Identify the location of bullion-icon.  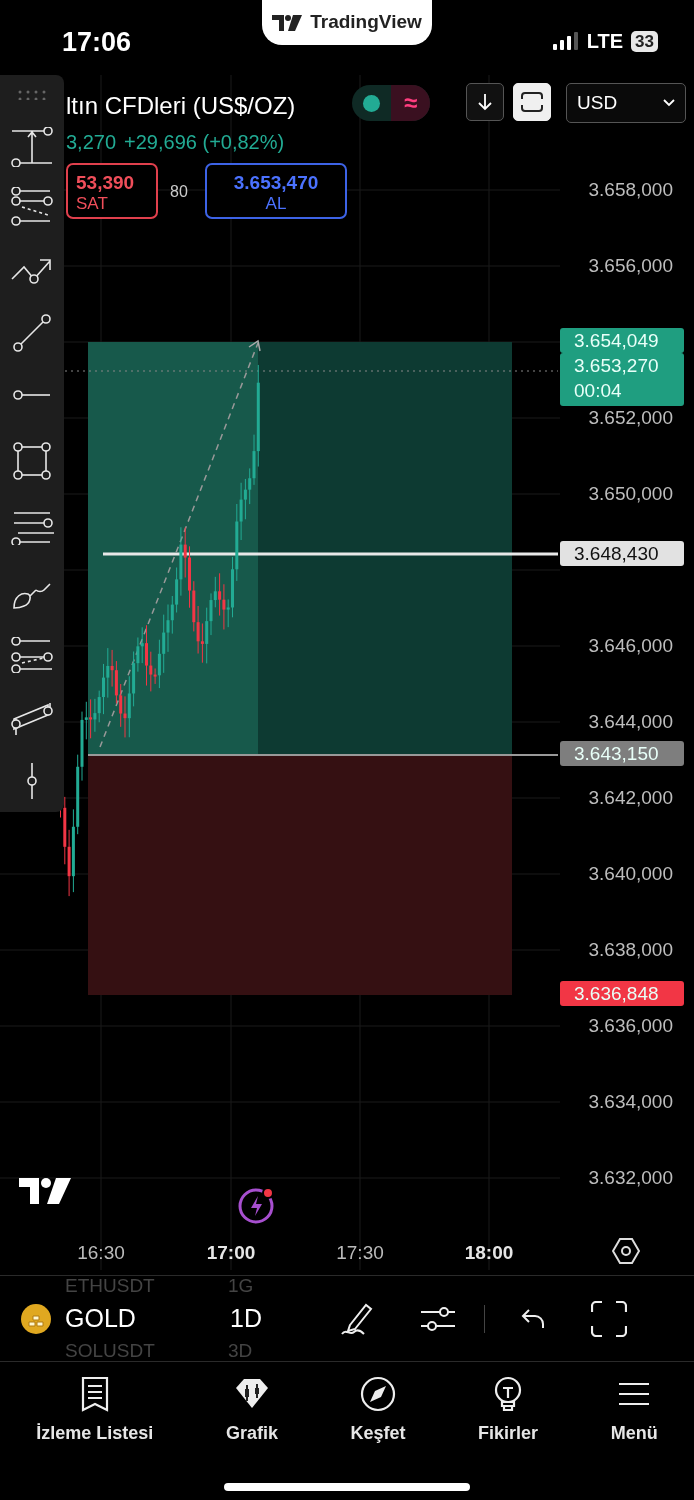
(36, 1318).